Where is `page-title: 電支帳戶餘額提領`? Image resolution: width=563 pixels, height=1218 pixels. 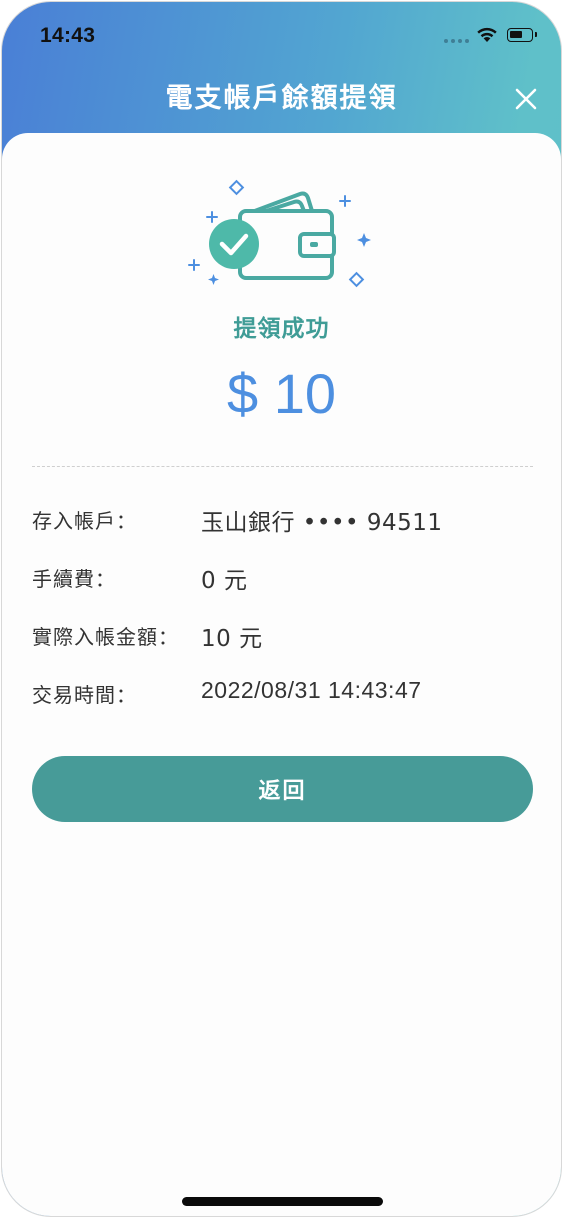 page-title: 電支帳戶餘額提領 is located at coordinates (281, 98).